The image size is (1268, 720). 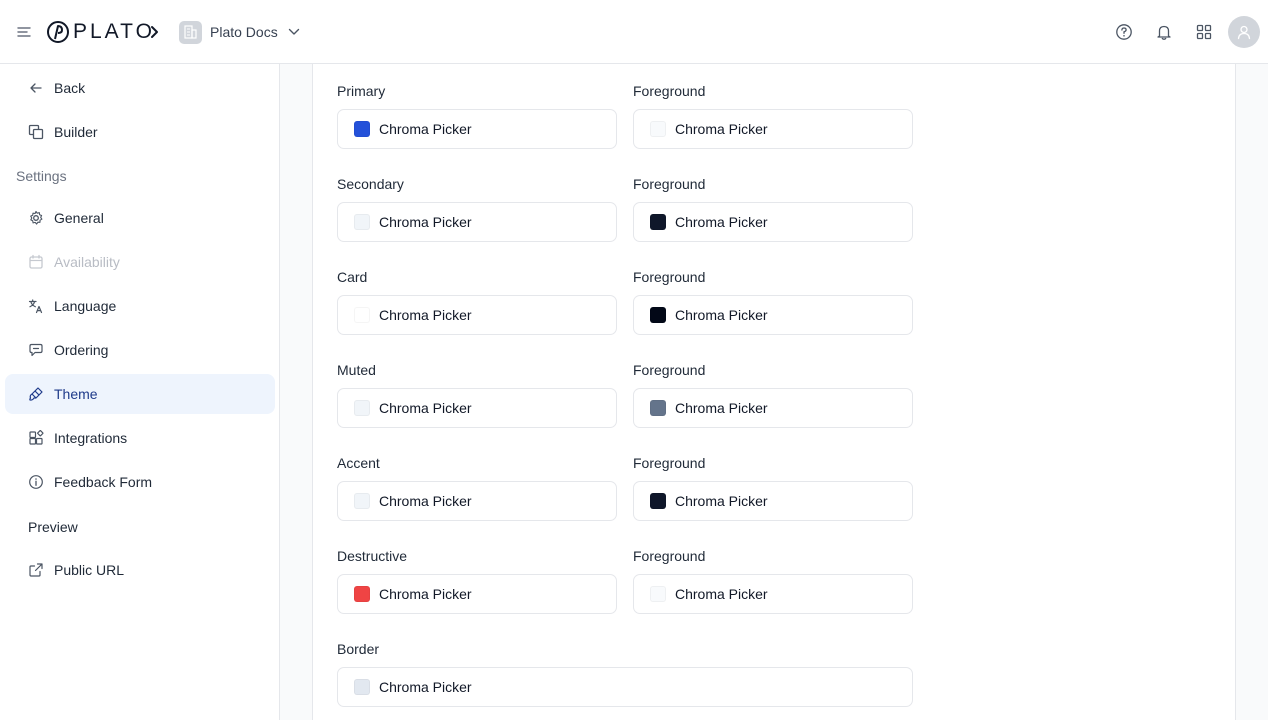 What do you see at coordinates (361, 91) in the screenshot?
I see `primary-label: Primary` at bounding box center [361, 91].